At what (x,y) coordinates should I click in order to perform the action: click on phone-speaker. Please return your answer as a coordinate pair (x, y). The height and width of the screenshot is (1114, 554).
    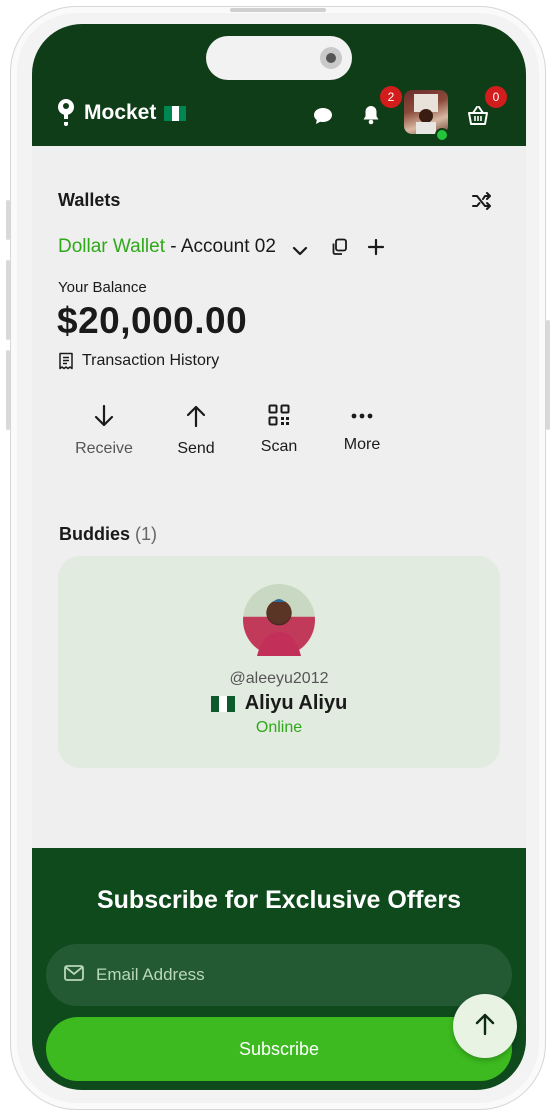
    Looking at the image, I should click on (278, 10).